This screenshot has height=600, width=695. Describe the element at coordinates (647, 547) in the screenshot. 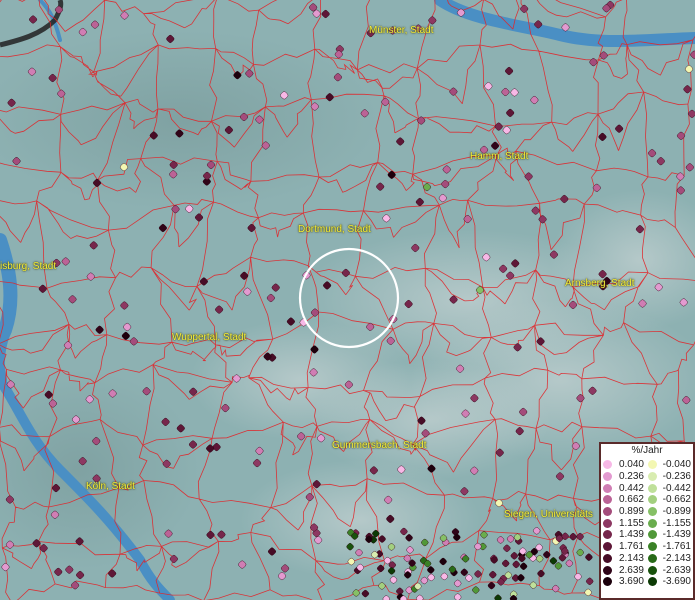

I see `legend-row: 1.761 -1.761` at that location.